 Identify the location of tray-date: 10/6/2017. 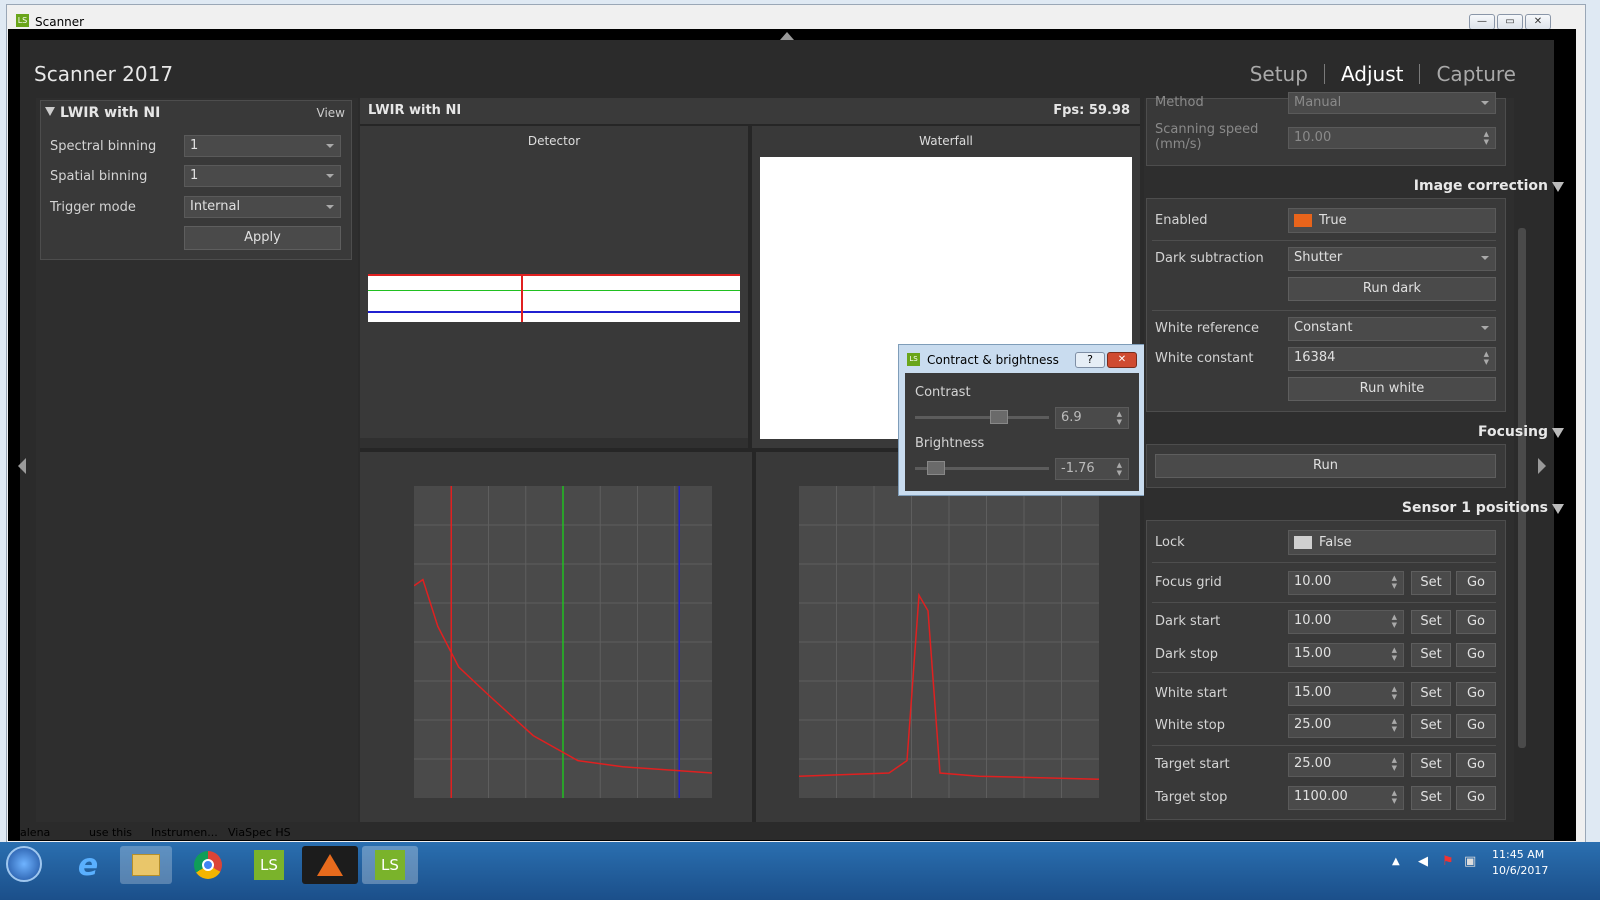
(1520, 870).